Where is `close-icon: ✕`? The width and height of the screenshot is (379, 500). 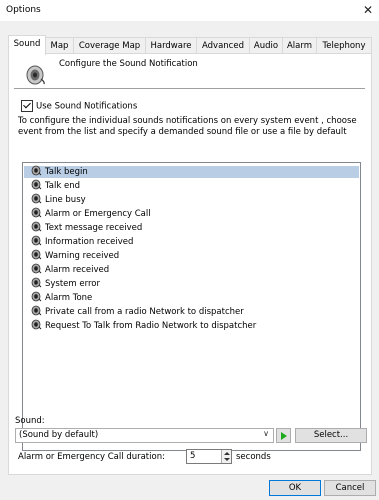
close-icon: ✕ is located at coordinates (368, 10).